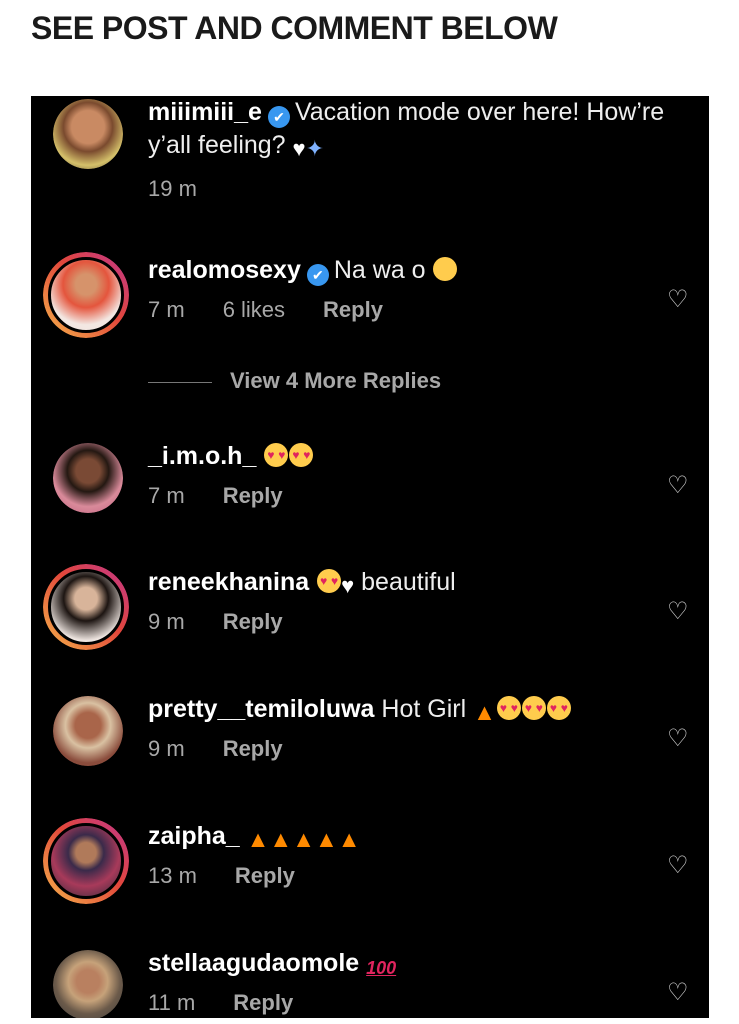 This screenshot has width=739, height=1024. What do you see at coordinates (294, 28) in the screenshot?
I see `headline: SEE POST AND COMMENT BELOW` at bounding box center [294, 28].